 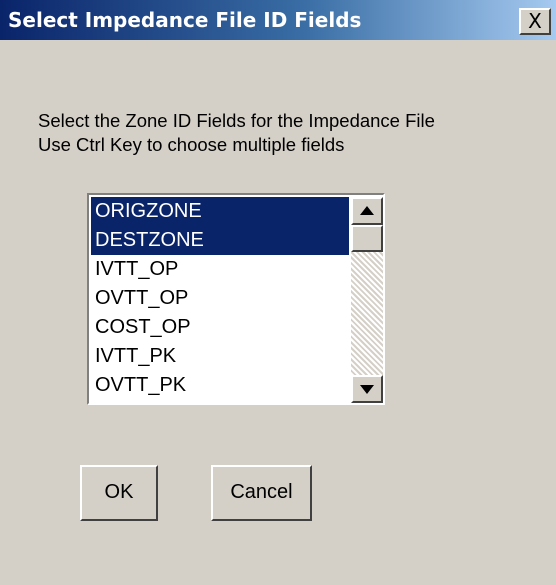 I want to click on arrow-down-icon, so click(x=367, y=389).